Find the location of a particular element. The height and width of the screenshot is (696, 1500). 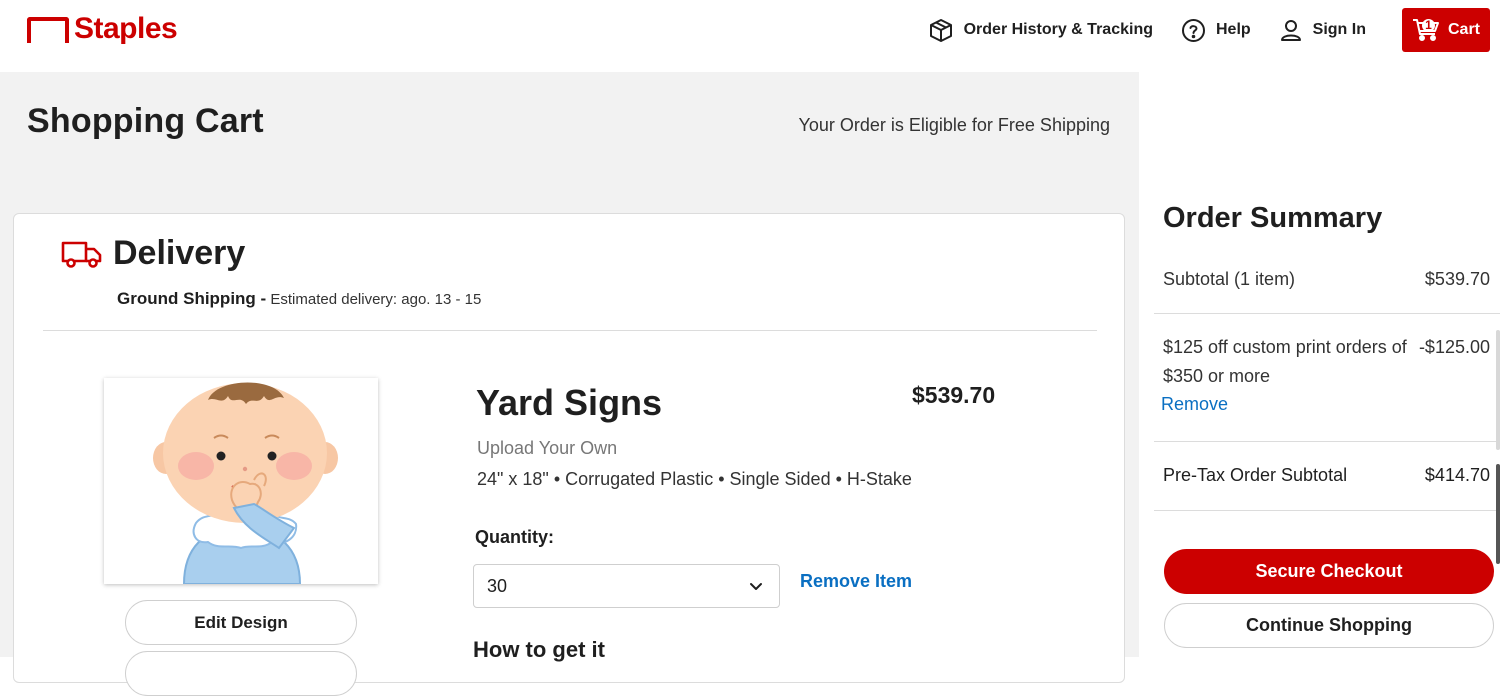

staples-logo: Staples is located at coordinates (102, 29).